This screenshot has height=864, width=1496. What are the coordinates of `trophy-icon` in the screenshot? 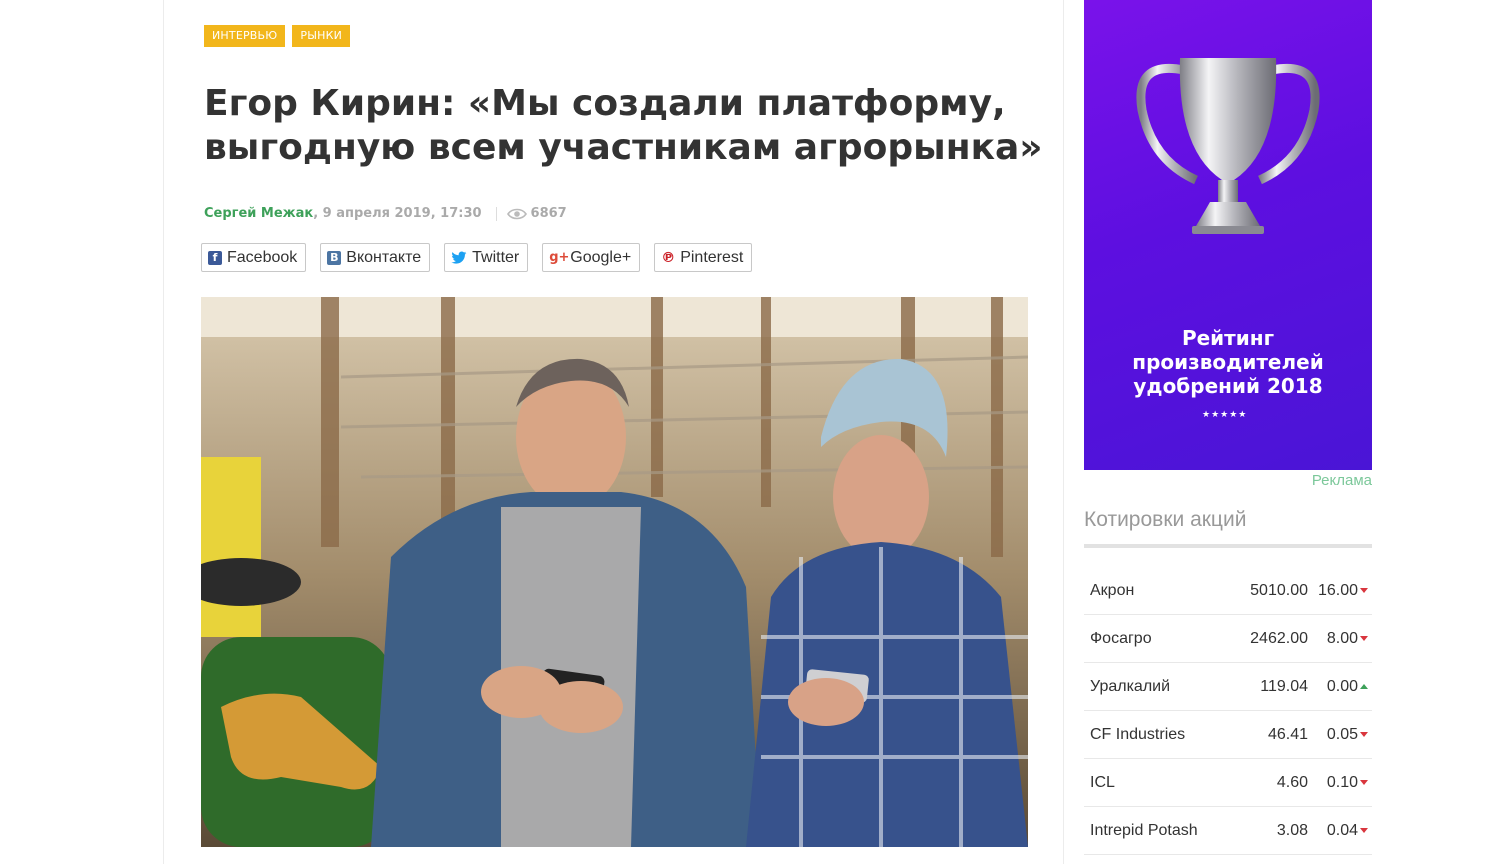 It's located at (1228, 146).